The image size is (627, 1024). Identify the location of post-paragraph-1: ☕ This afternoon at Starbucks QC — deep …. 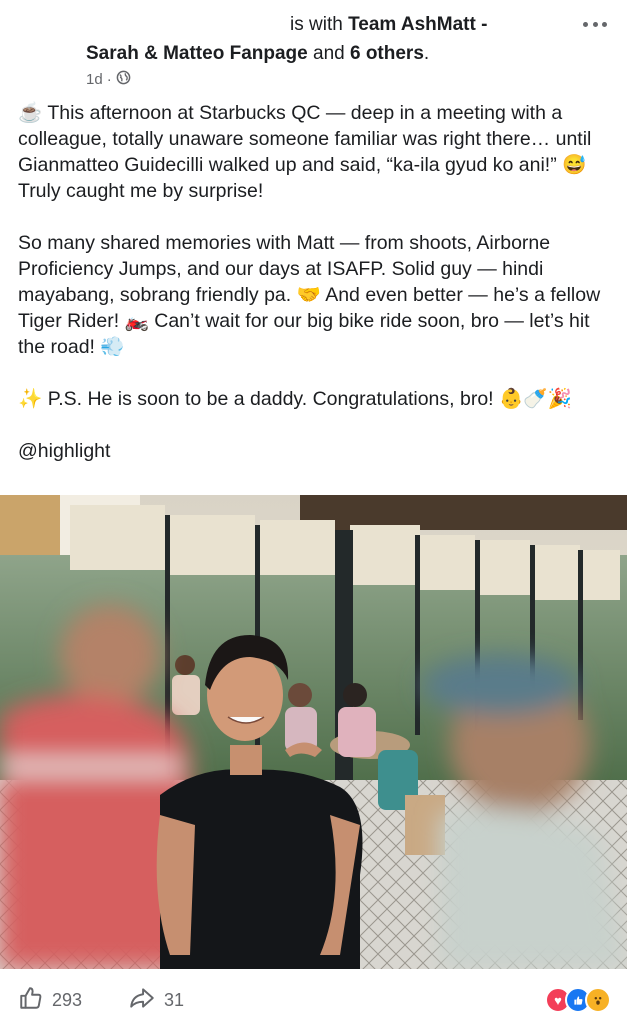
(307, 152).